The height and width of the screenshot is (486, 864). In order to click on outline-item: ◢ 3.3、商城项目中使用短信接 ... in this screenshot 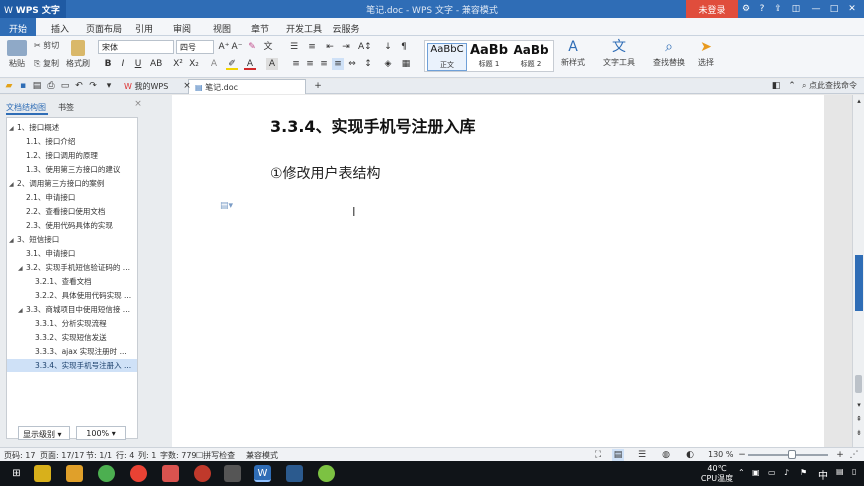, I will do `click(72, 309)`.